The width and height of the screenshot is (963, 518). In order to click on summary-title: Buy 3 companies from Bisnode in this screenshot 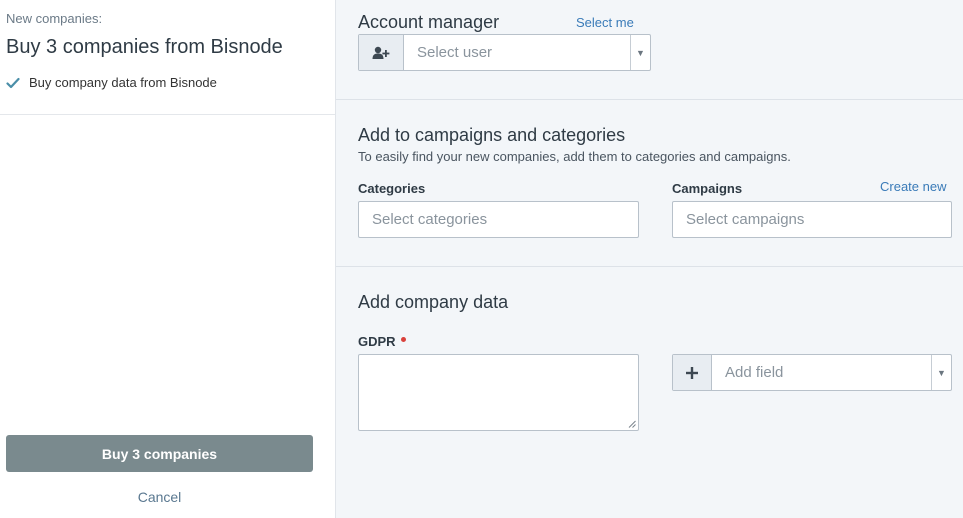, I will do `click(144, 47)`.